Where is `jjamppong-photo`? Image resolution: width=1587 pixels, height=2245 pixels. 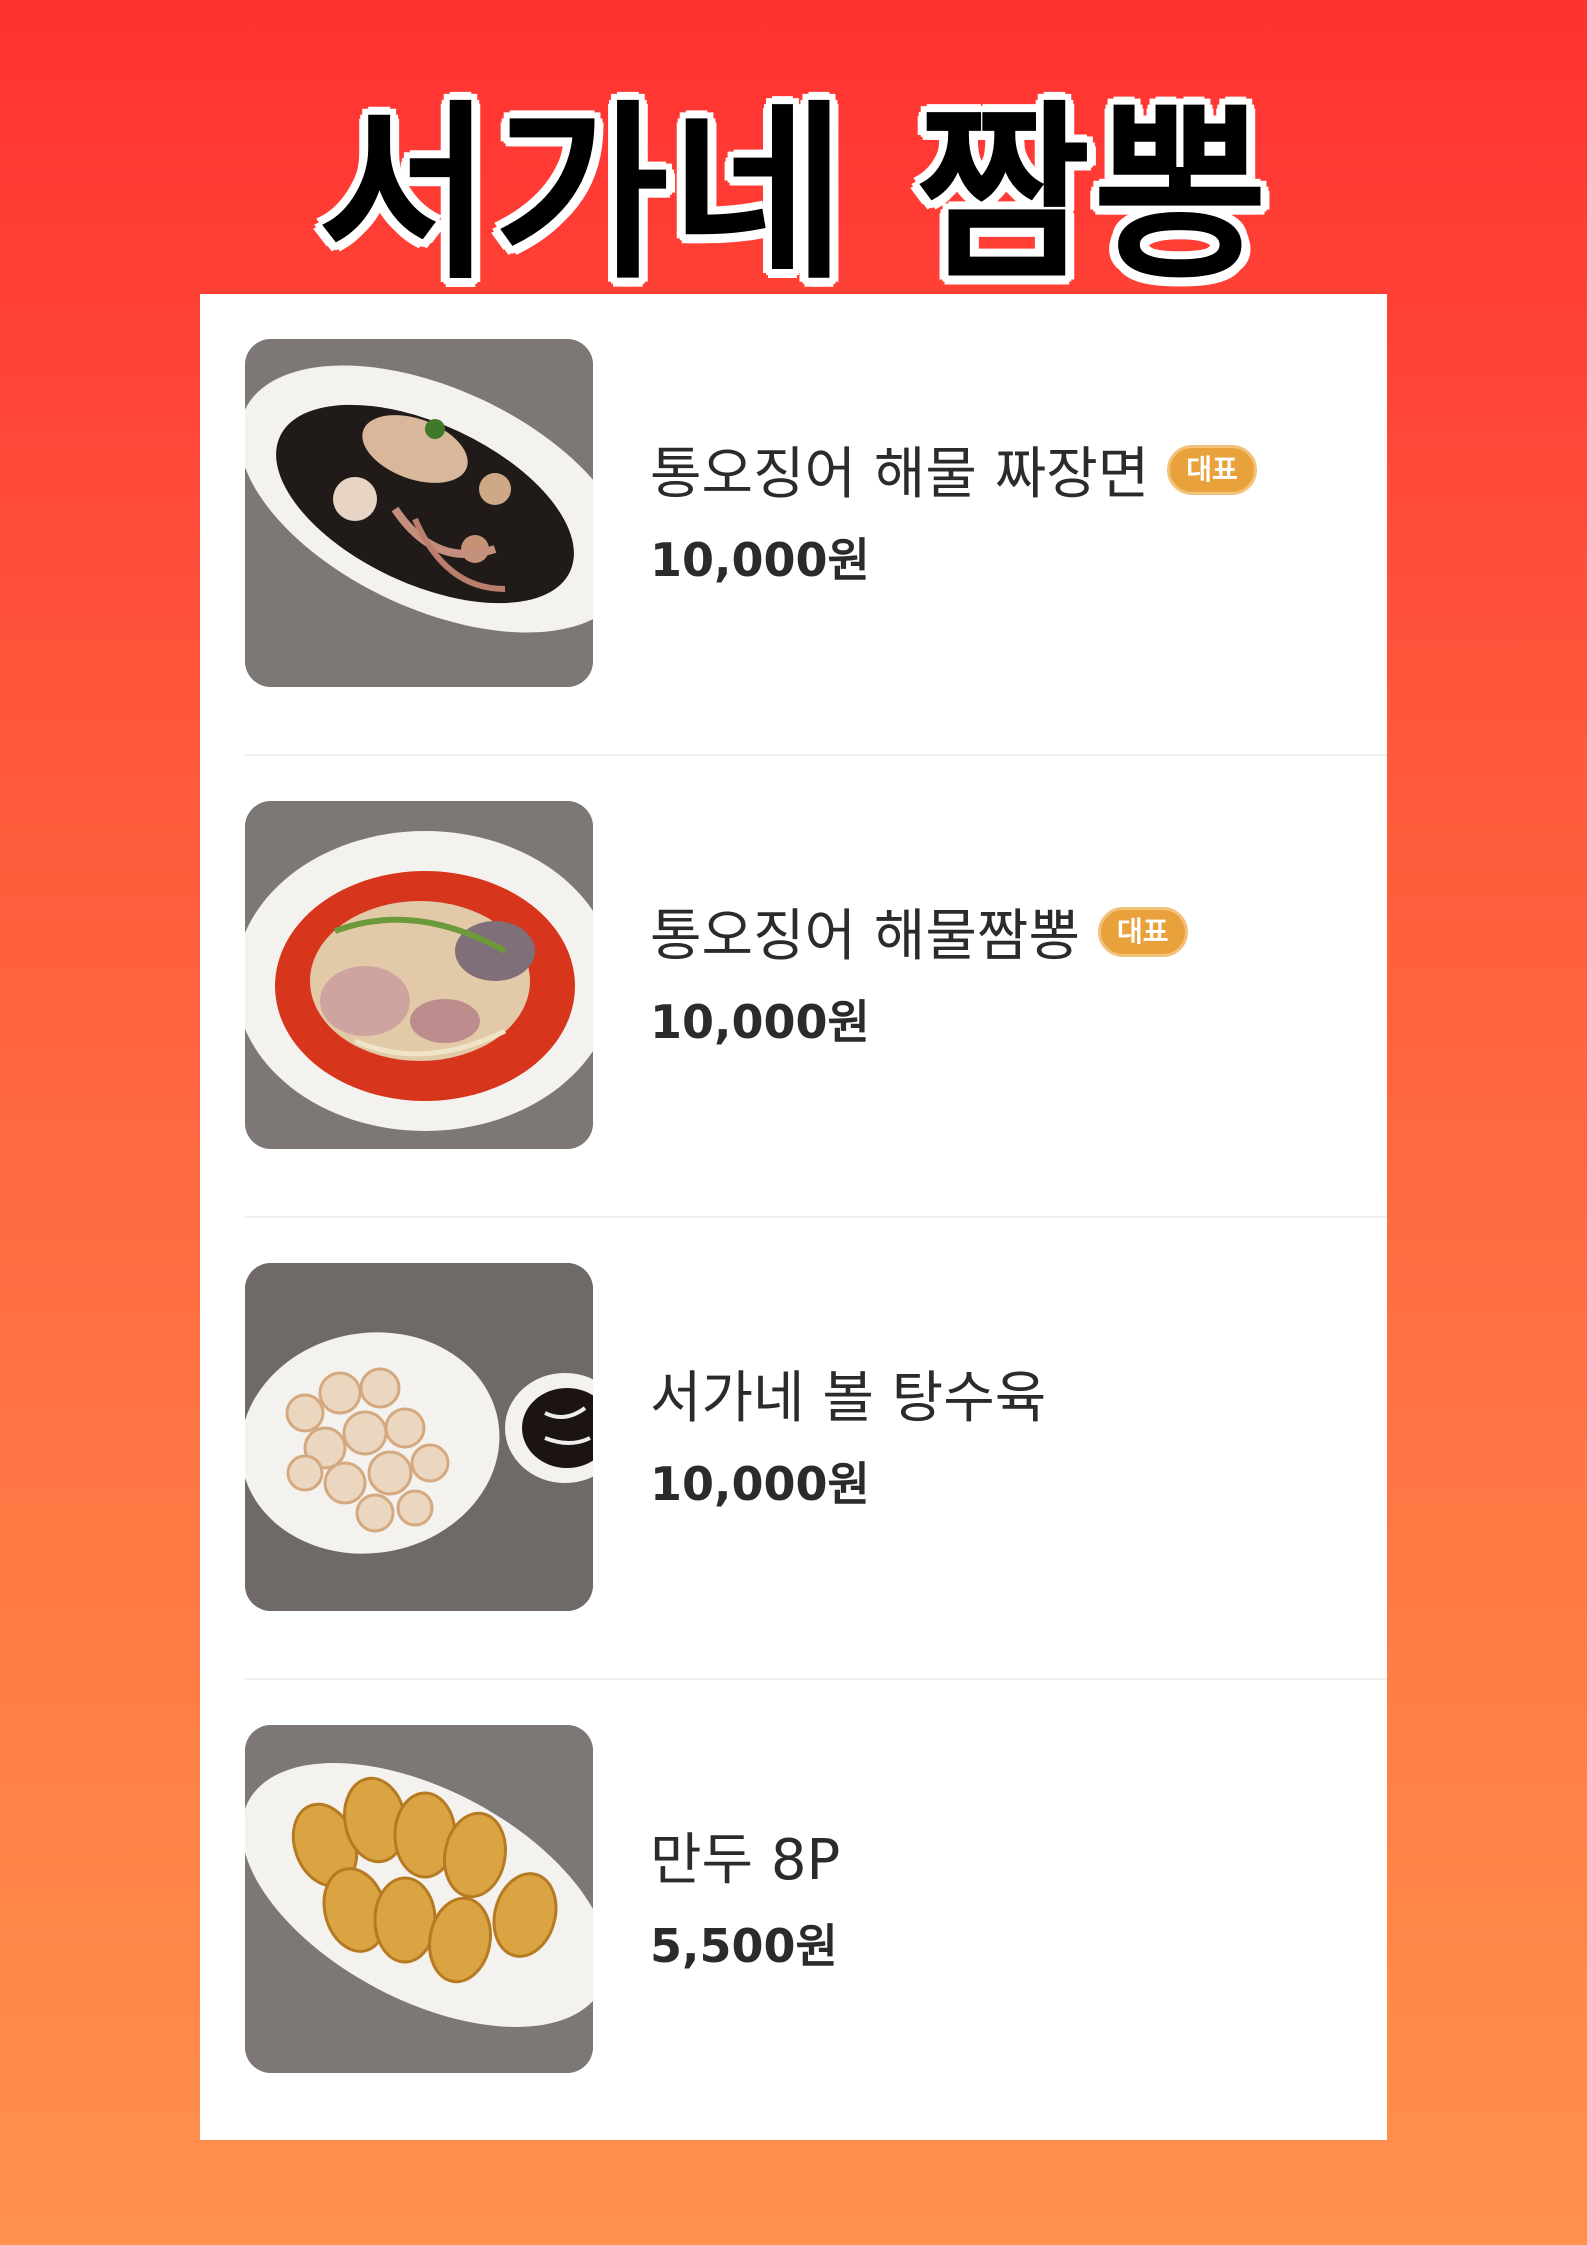 jjamppong-photo is located at coordinates (419, 975).